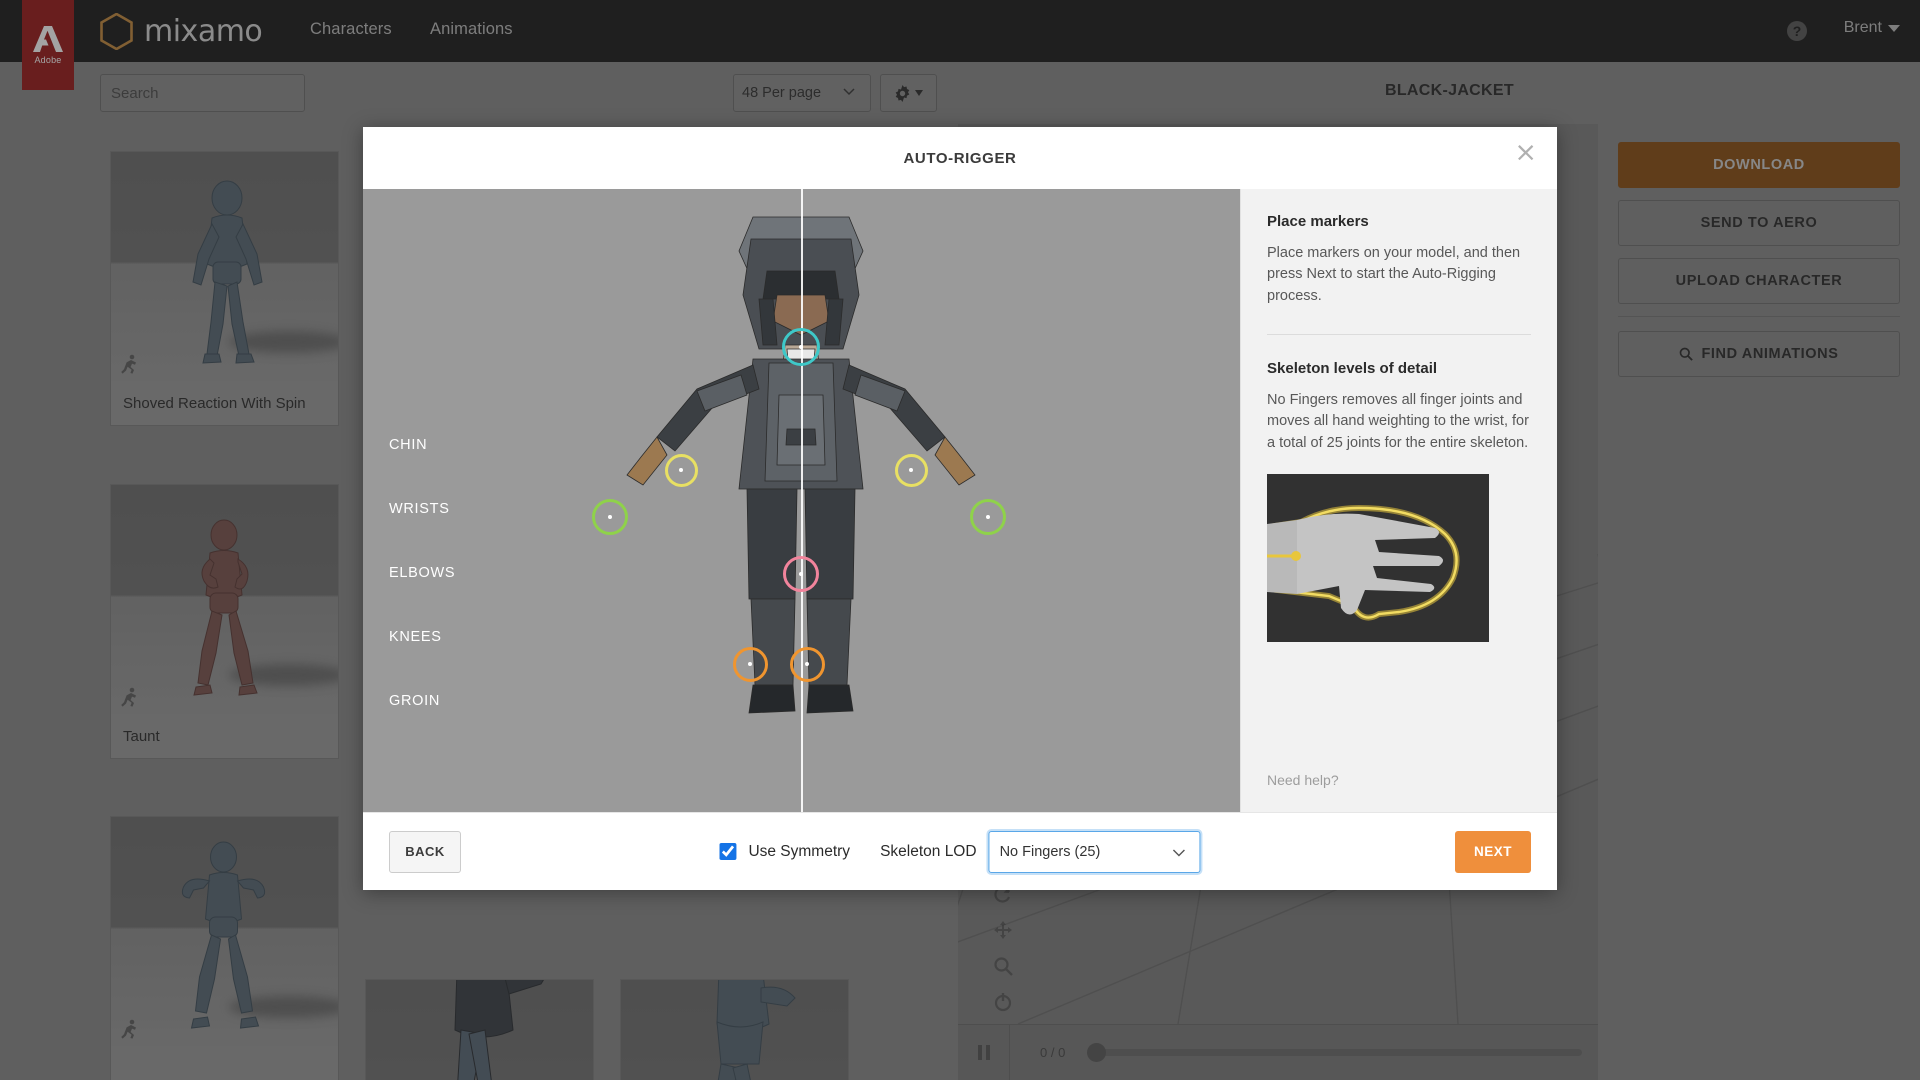 The image size is (1920, 1080). I want to click on modal-title: AUTO-RIGGER, so click(960, 158).